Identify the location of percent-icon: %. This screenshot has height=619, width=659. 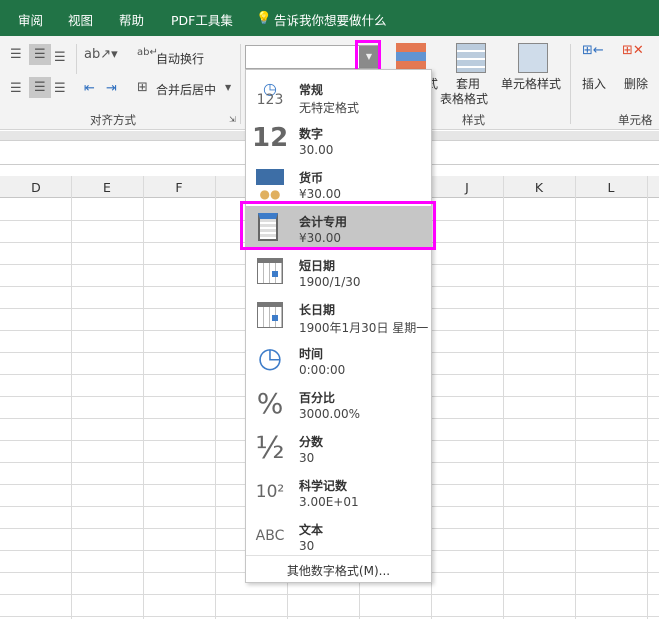
(270, 403).